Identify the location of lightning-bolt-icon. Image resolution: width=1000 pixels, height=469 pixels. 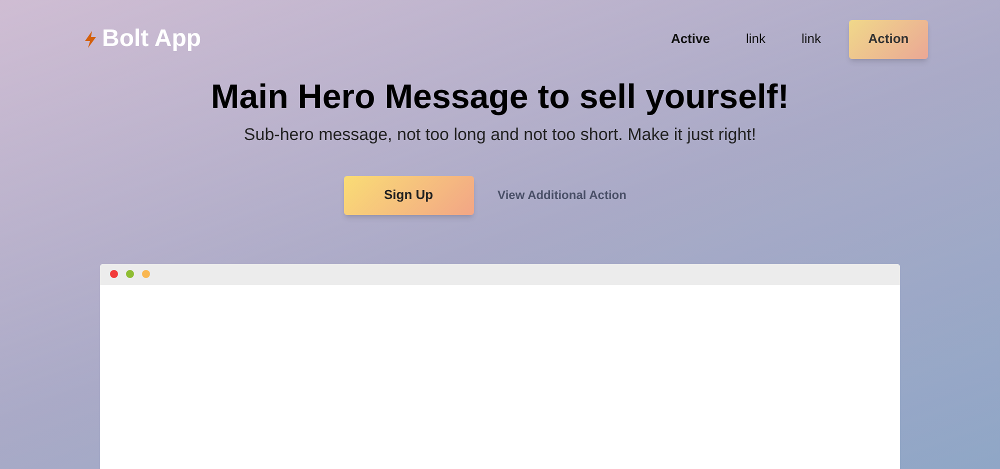
(90, 39).